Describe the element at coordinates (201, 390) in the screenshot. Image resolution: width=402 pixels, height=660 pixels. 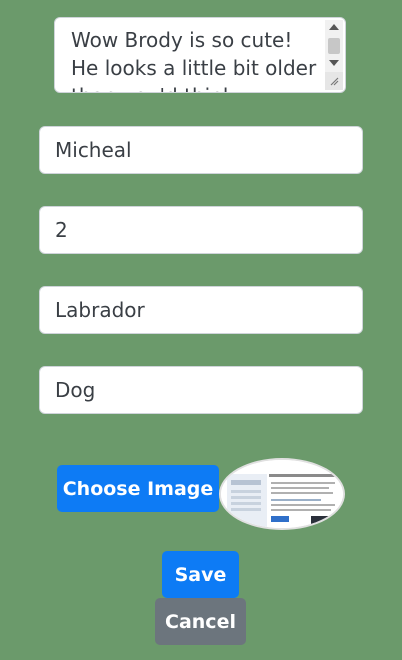
I see `species-field: Dog` at that location.